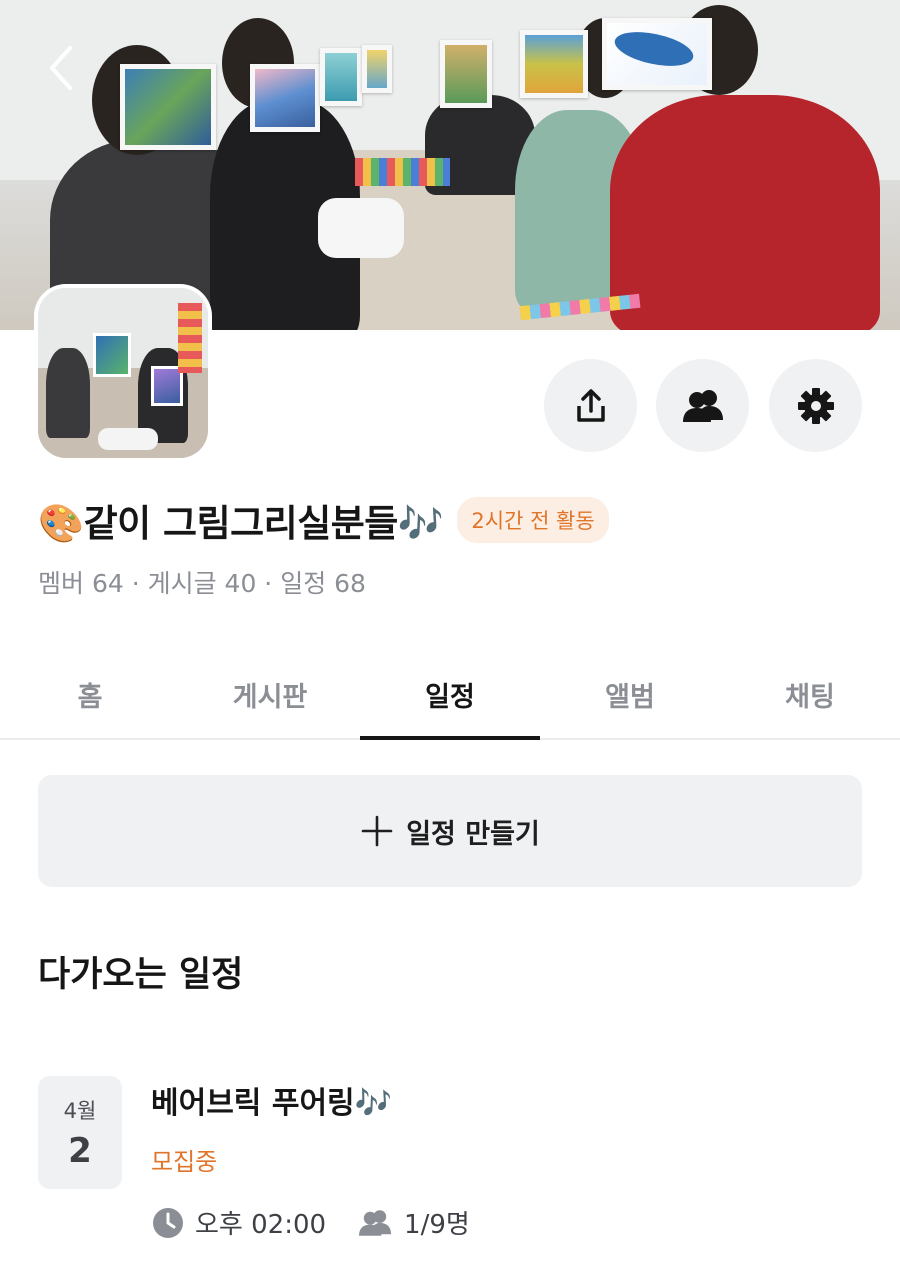  Describe the element at coordinates (630, 694) in the screenshot. I see `tab-album: 앨범` at that location.